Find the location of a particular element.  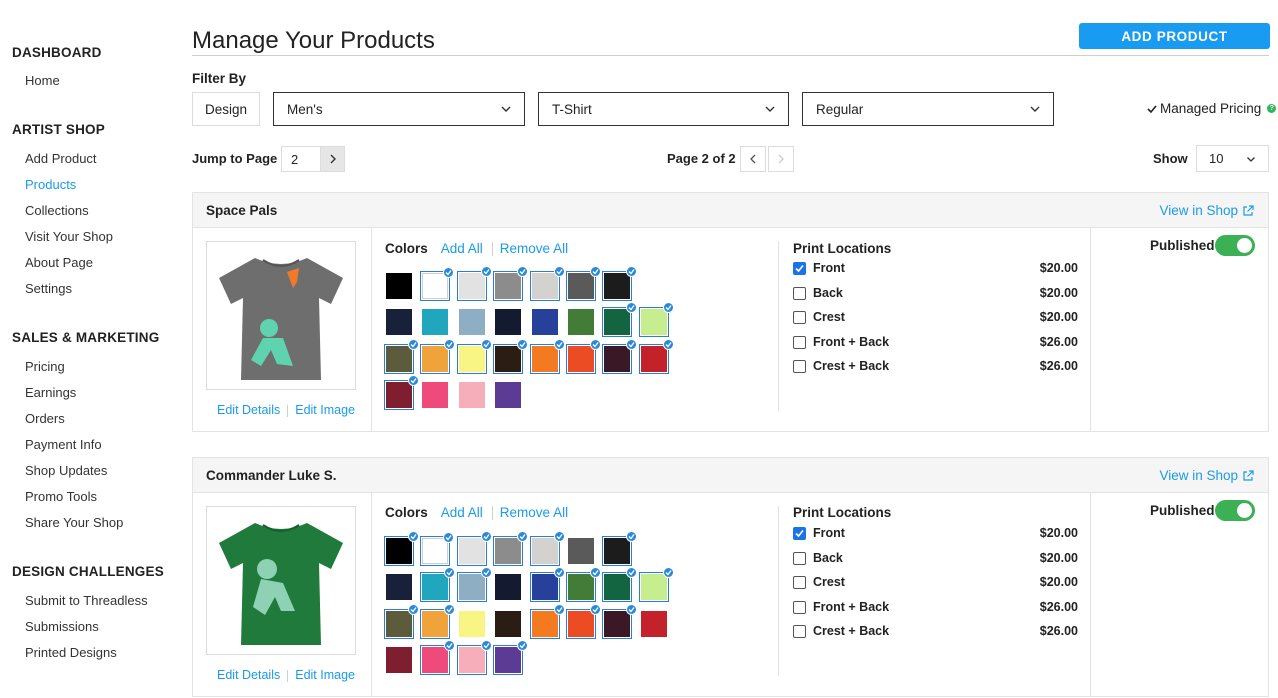

sidebar-item-promo-tools: Promo Tools is located at coordinates (61, 496).